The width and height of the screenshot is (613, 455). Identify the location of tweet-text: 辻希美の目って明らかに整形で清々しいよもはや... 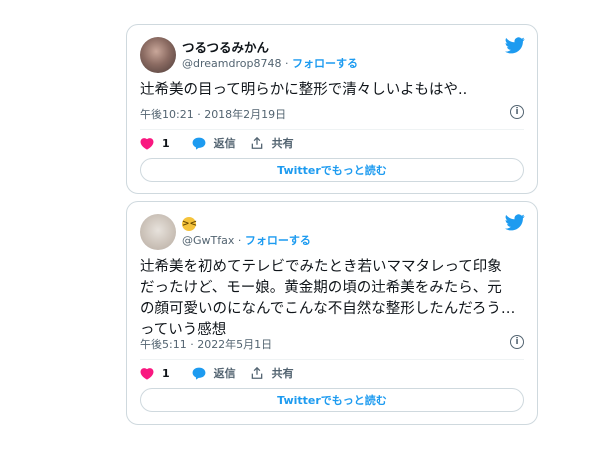
(304, 90).